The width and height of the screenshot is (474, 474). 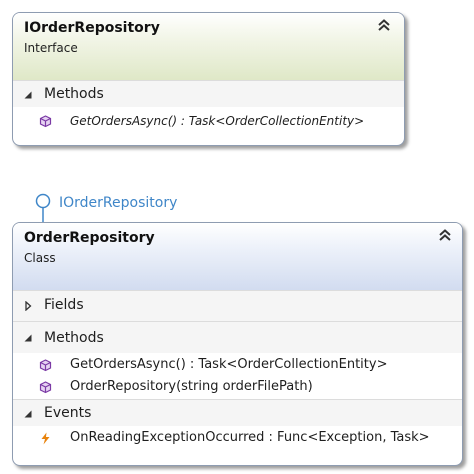 What do you see at coordinates (92, 28) in the screenshot?
I see `interface-title: IOrderRepository` at bounding box center [92, 28].